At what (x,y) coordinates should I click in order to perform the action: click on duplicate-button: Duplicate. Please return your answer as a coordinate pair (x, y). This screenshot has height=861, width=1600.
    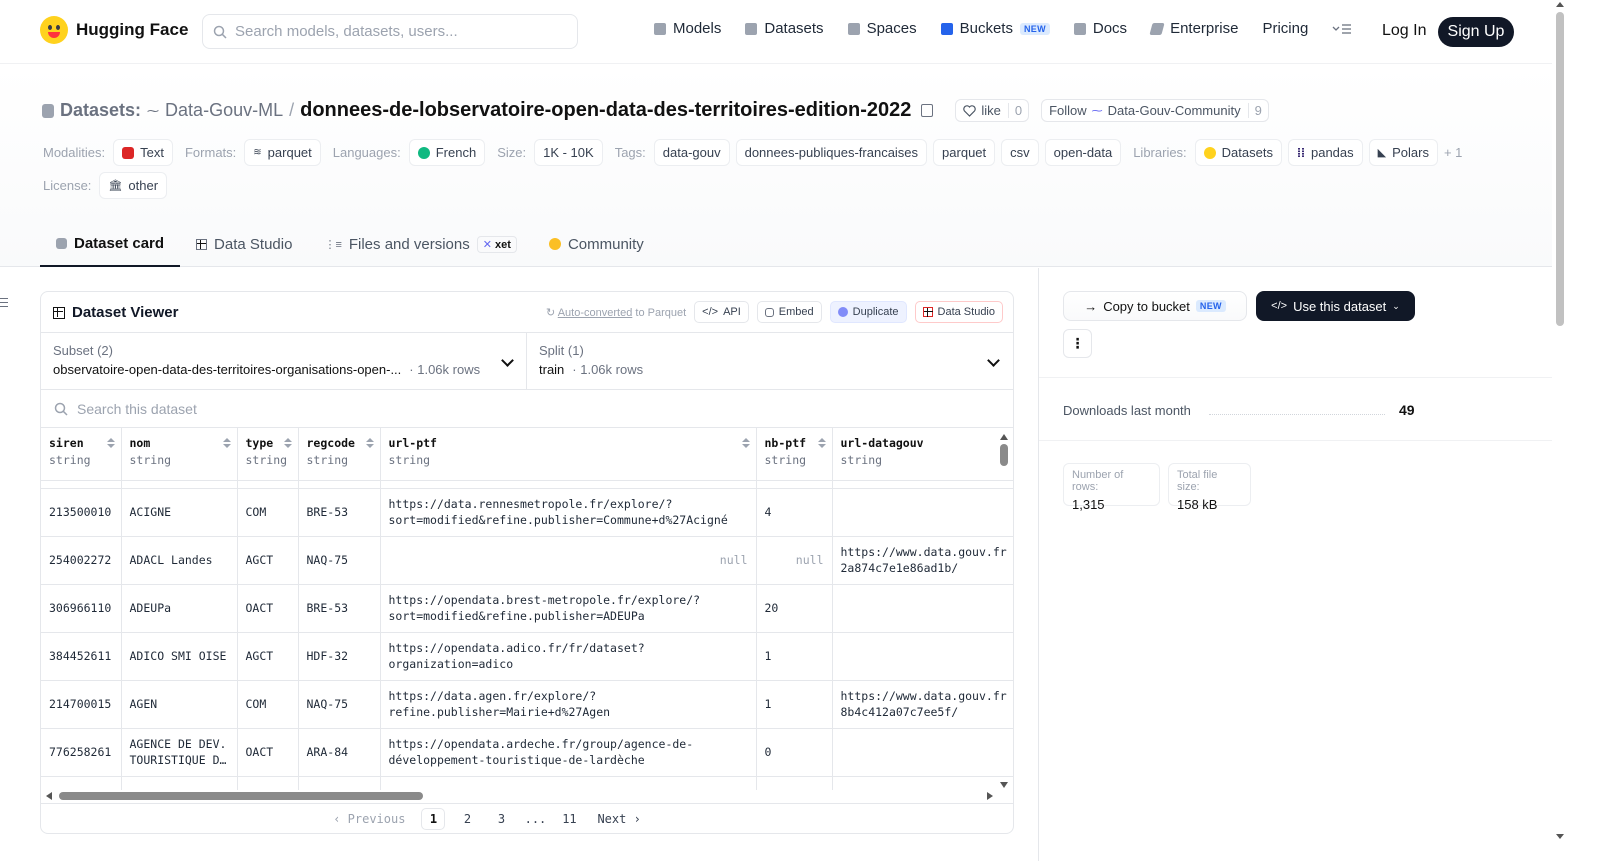
    Looking at the image, I should click on (868, 312).